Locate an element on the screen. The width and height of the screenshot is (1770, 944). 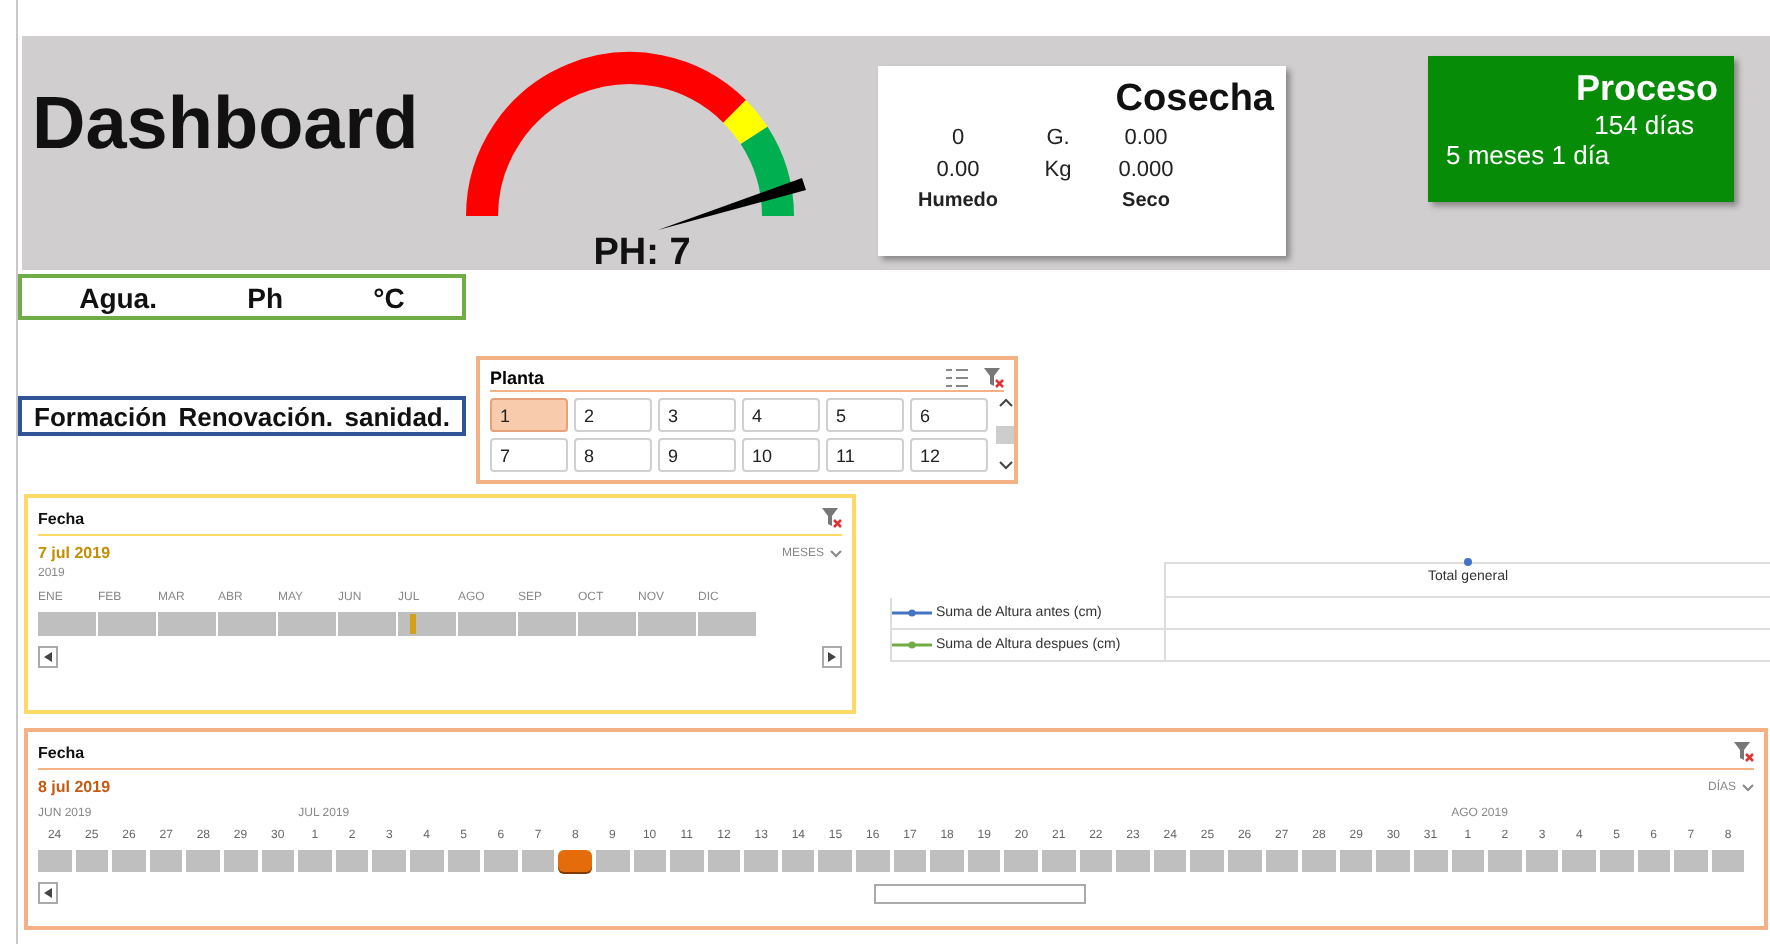
unit-label: Kg is located at coordinates (1058, 170).